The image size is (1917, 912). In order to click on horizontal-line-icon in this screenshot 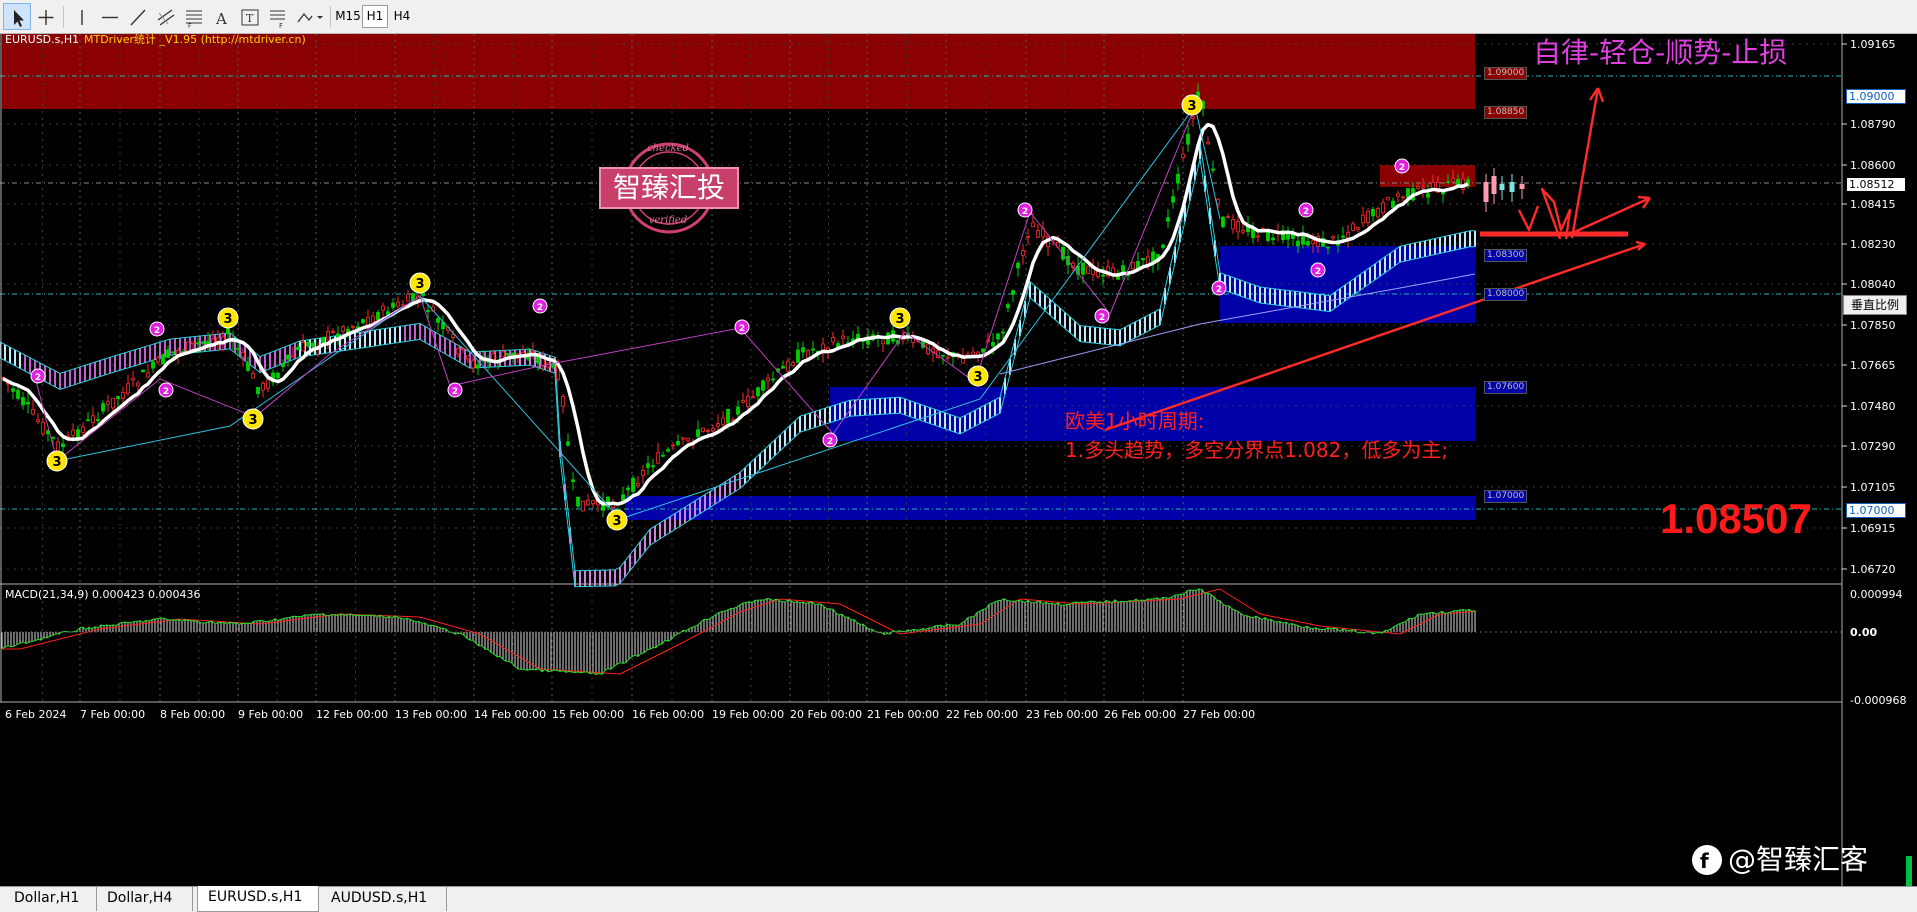, I will do `click(109, 16)`.